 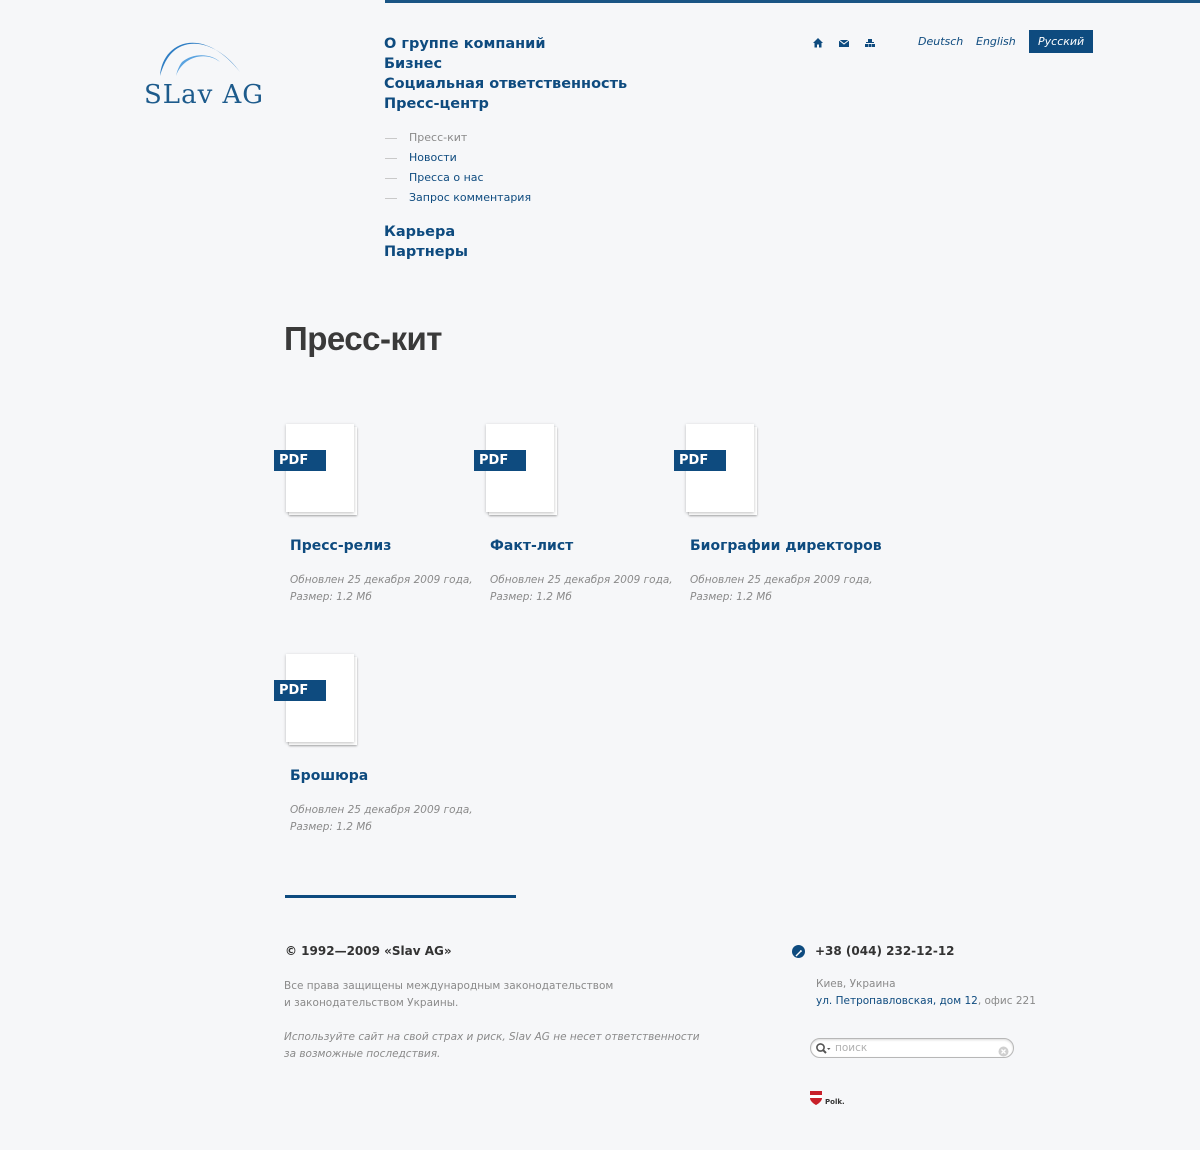 I want to click on partner-logo-text: Polk., so click(x=835, y=1102).